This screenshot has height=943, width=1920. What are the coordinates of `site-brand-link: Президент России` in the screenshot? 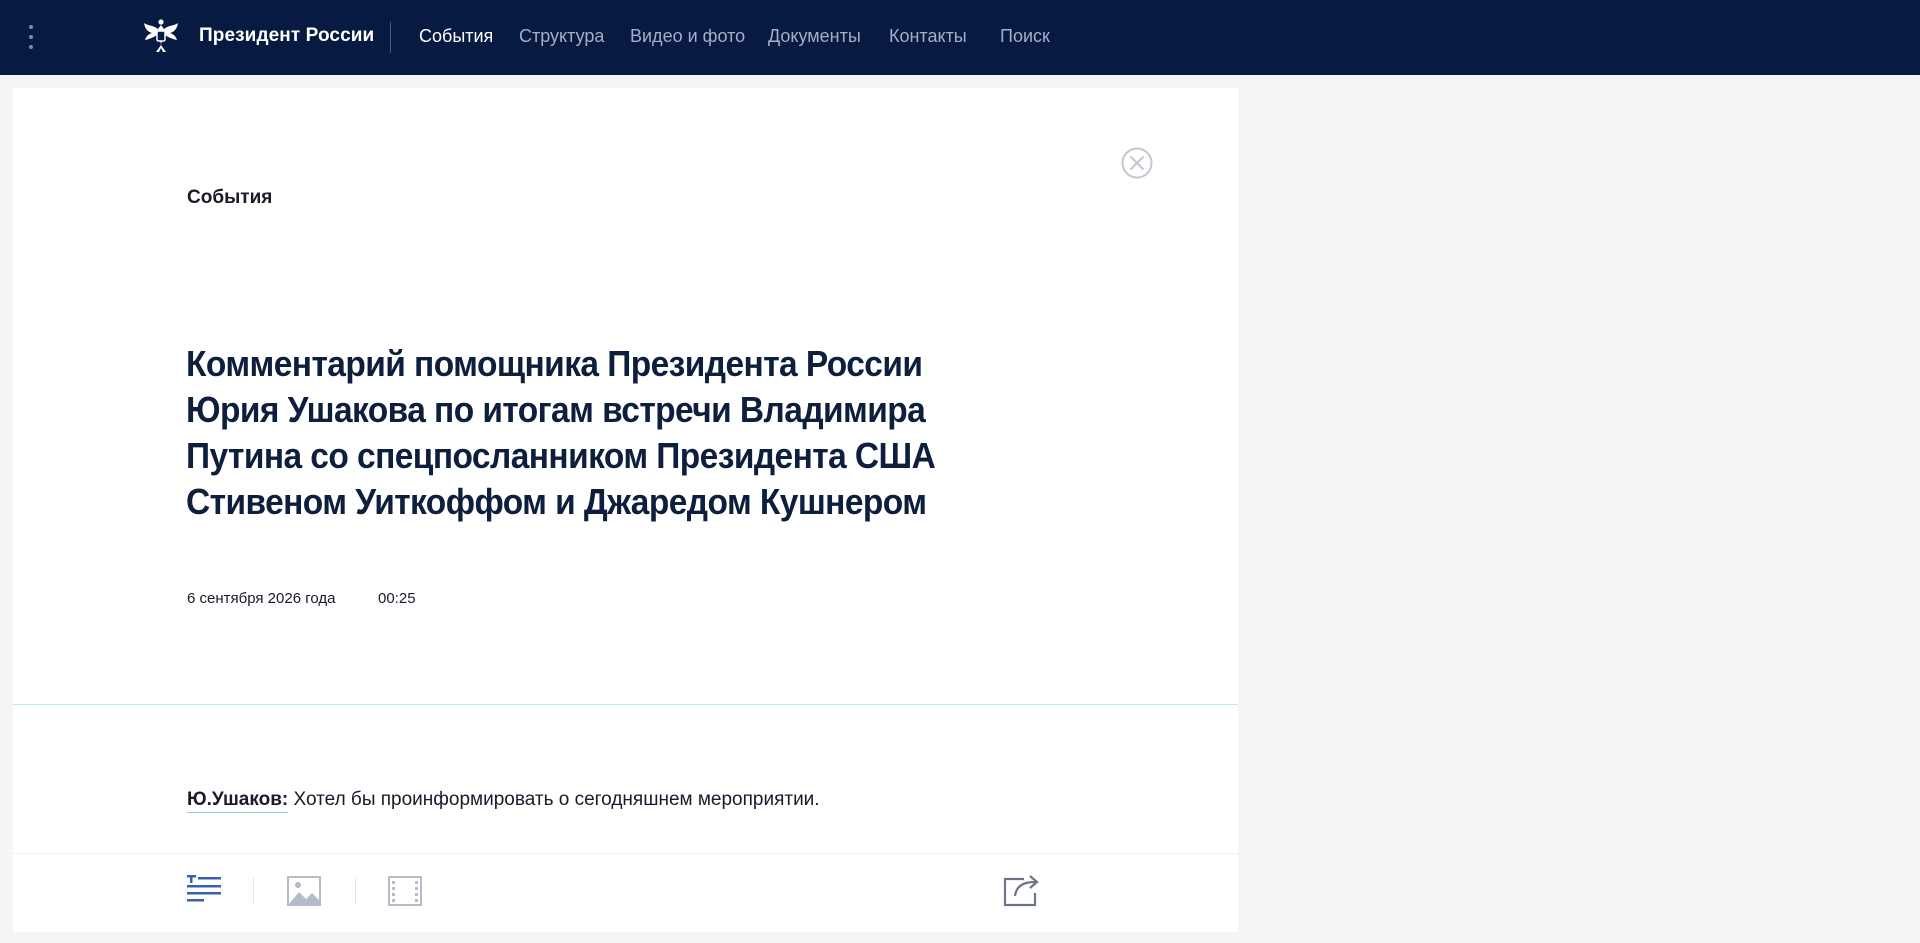 It's located at (286, 36).